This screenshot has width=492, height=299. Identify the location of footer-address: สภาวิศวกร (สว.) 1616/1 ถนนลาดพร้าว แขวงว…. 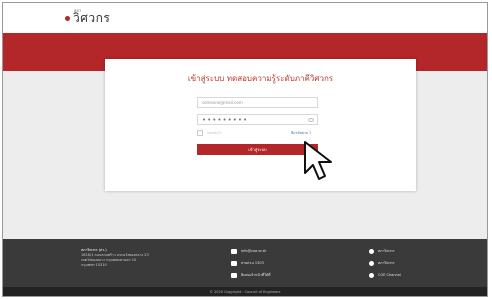
(126, 258).